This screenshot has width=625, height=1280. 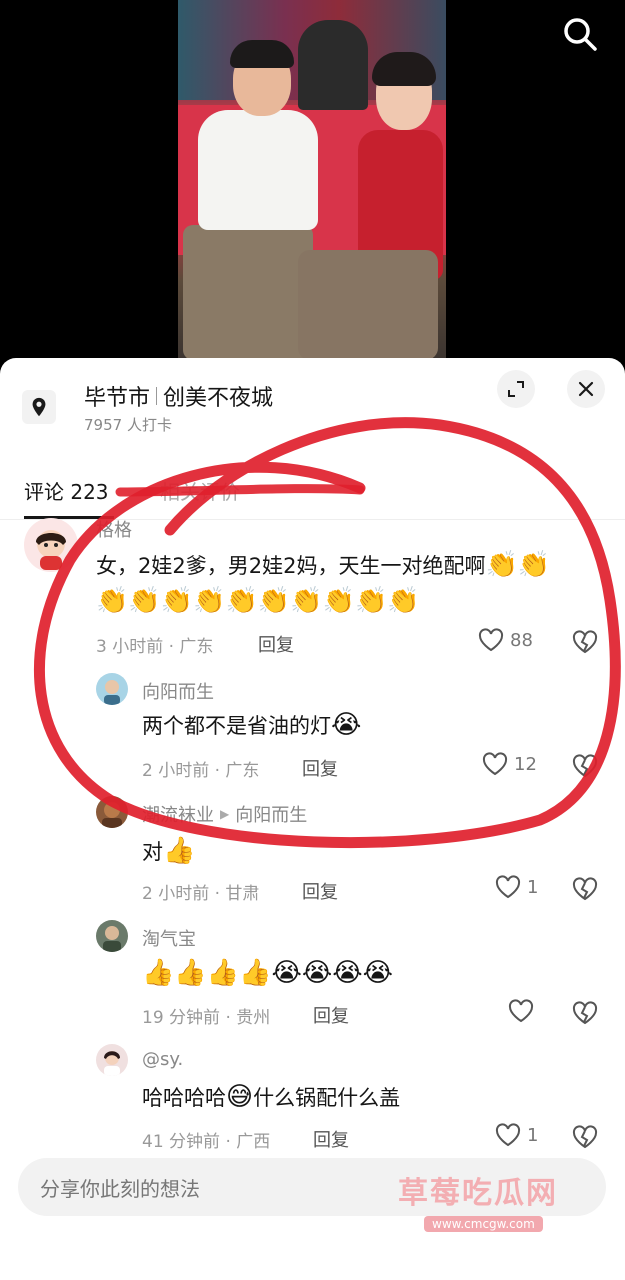 I want to click on comment-text: 对👍, so click(x=168, y=852).